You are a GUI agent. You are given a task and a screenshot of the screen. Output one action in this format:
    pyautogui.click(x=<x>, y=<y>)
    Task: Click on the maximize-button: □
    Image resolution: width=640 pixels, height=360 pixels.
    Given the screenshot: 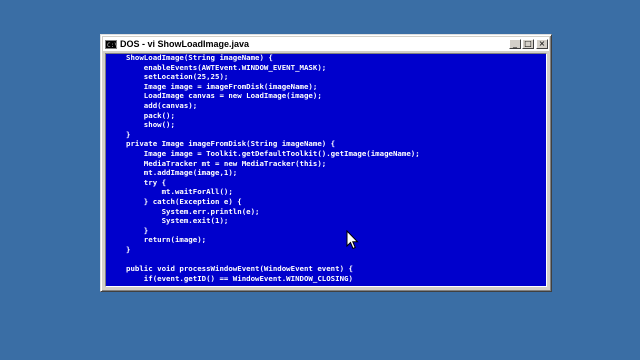 What is the action you would take?
    pyautogui.click(x=528, y=44)
    